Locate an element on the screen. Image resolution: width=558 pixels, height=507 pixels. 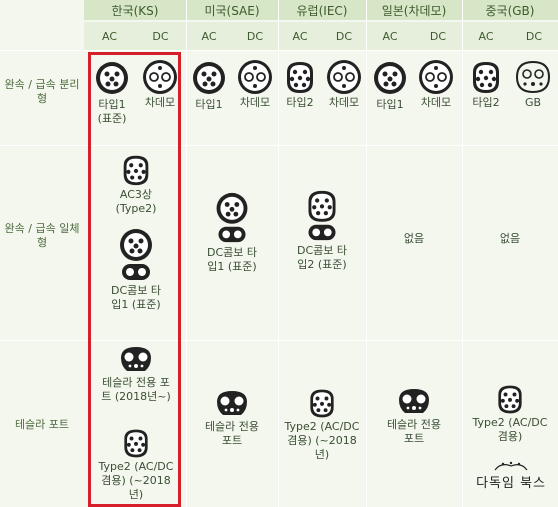
region-header-sae: 미국(SAE) is located at coordinates (232, 10).